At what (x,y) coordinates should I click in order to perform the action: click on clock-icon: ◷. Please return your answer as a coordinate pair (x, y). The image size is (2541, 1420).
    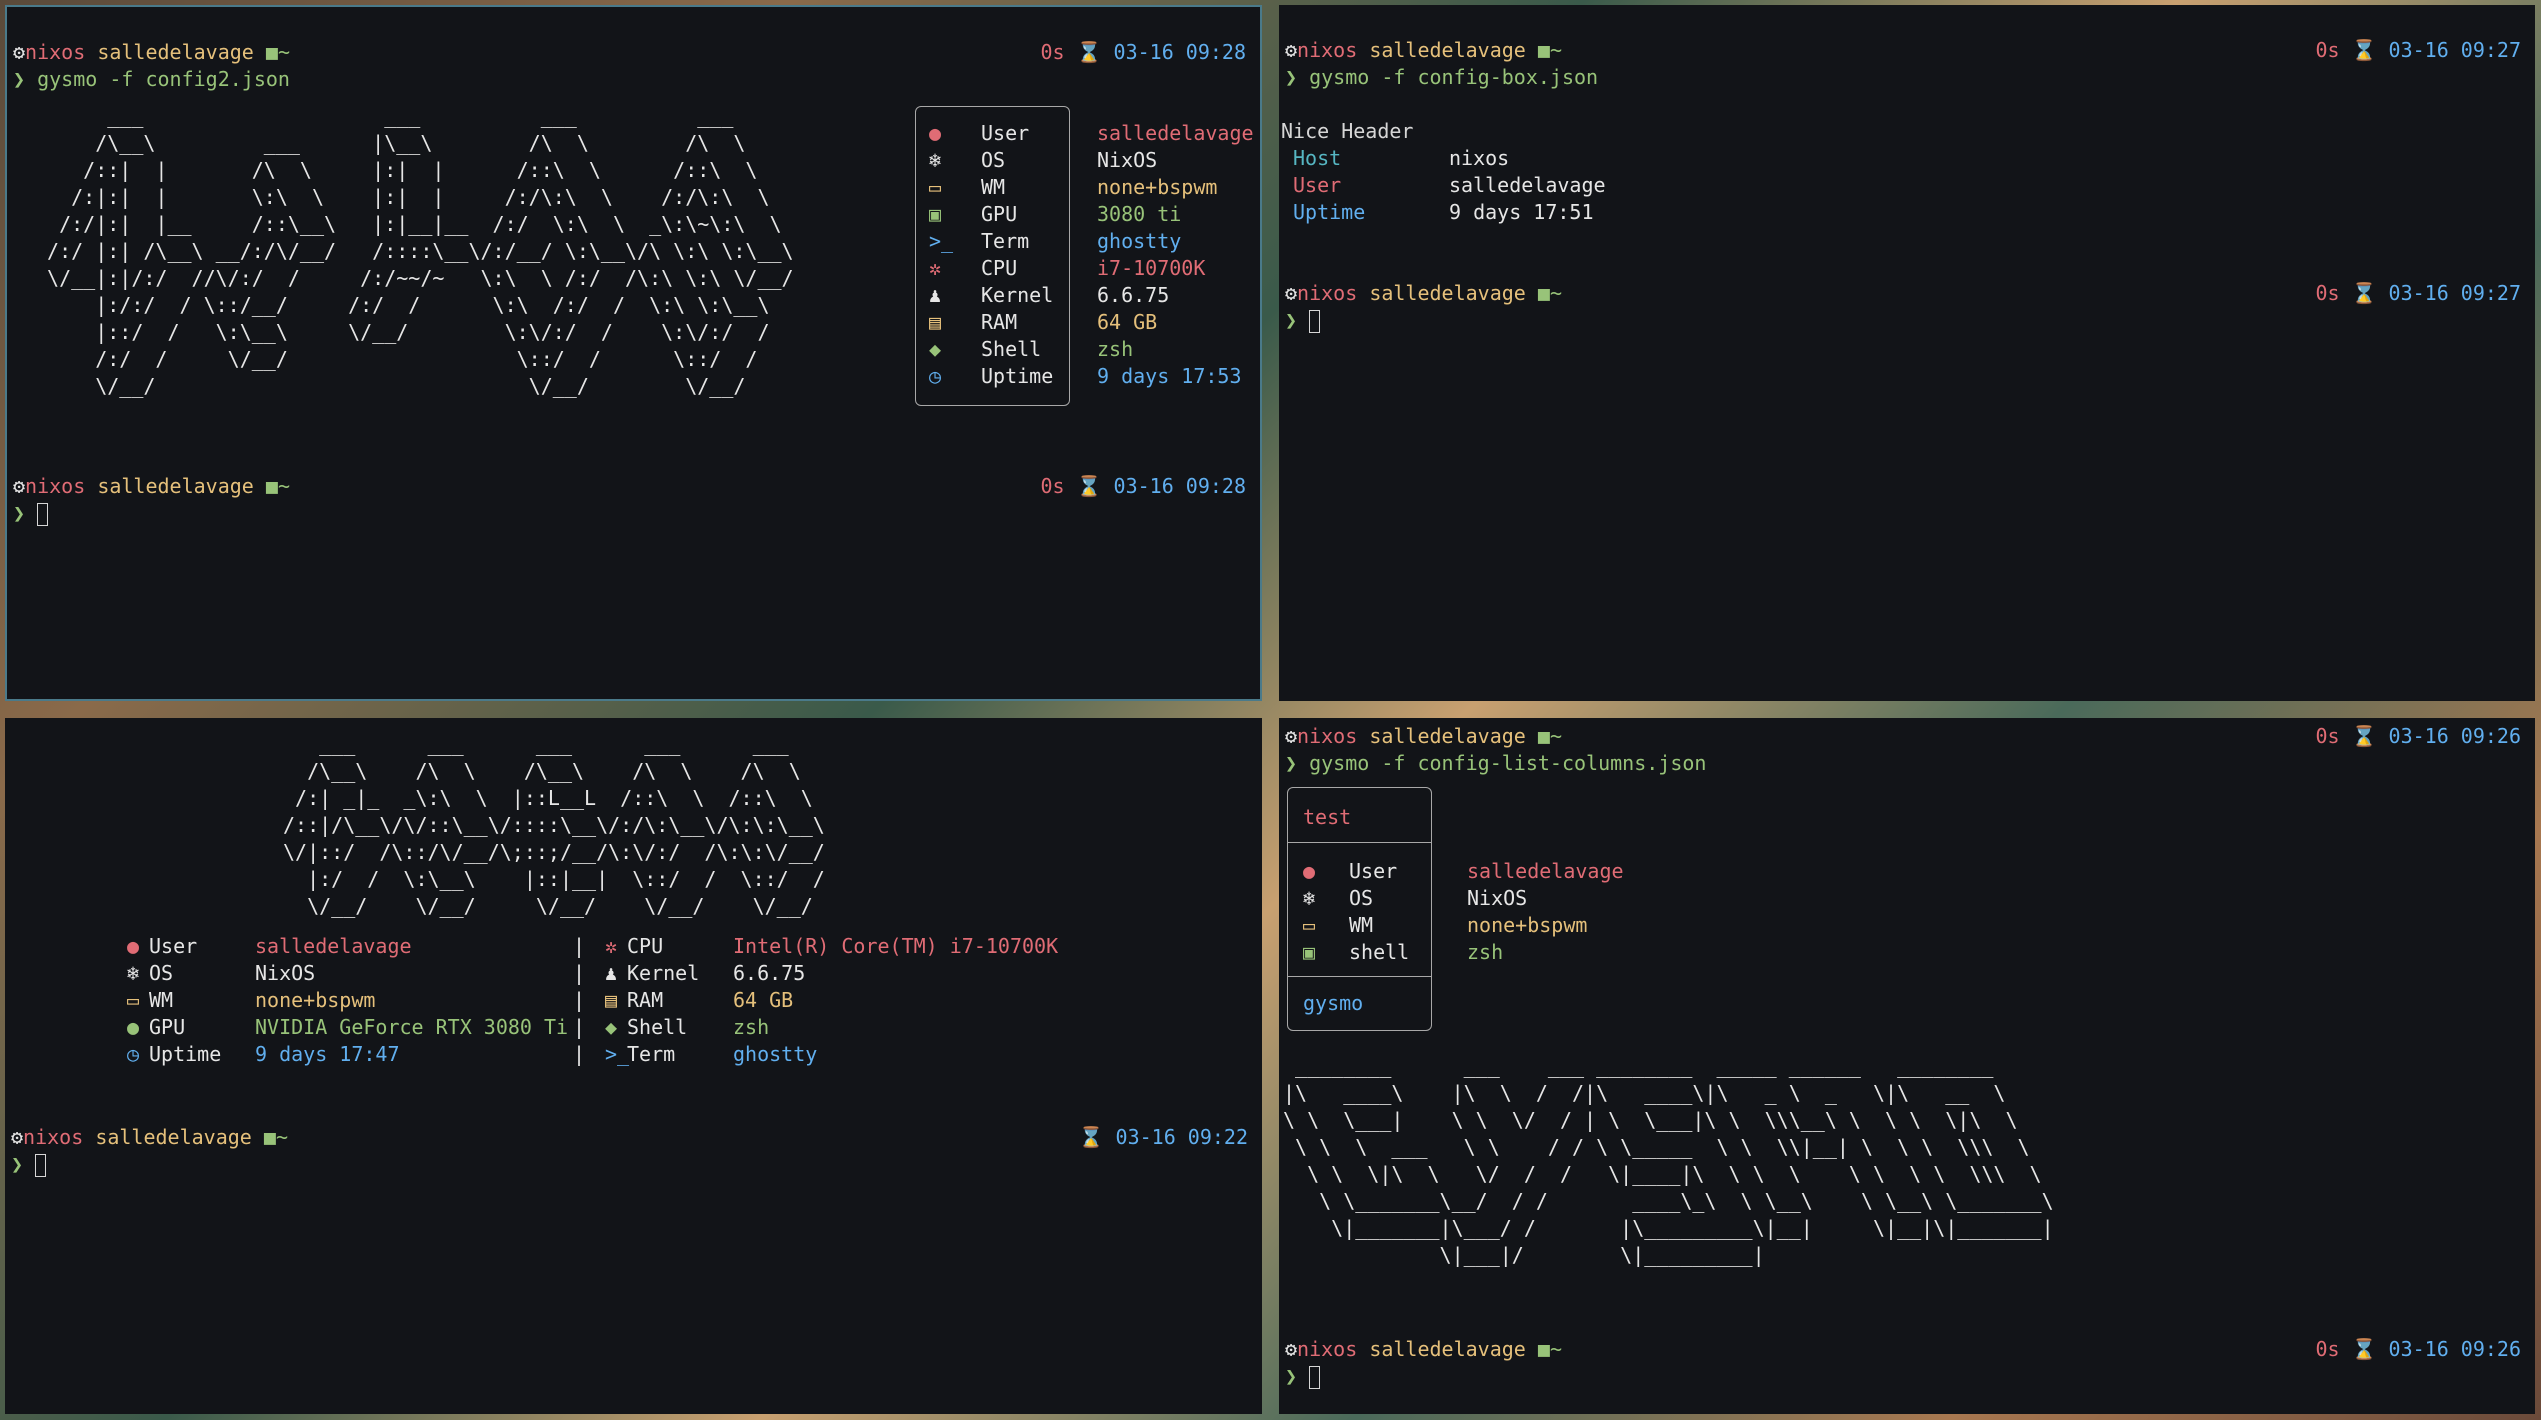
    Looking at the image, I should click on (133, 1054).